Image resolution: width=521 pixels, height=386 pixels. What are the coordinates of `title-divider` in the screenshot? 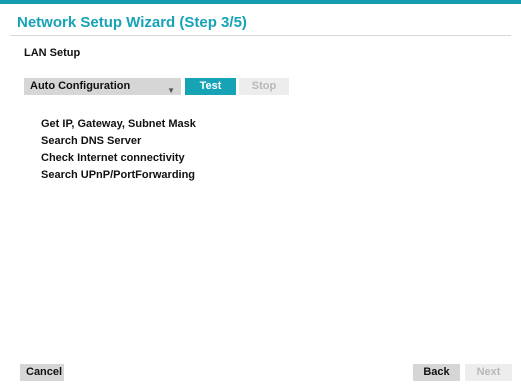 It's located at (260, 35).